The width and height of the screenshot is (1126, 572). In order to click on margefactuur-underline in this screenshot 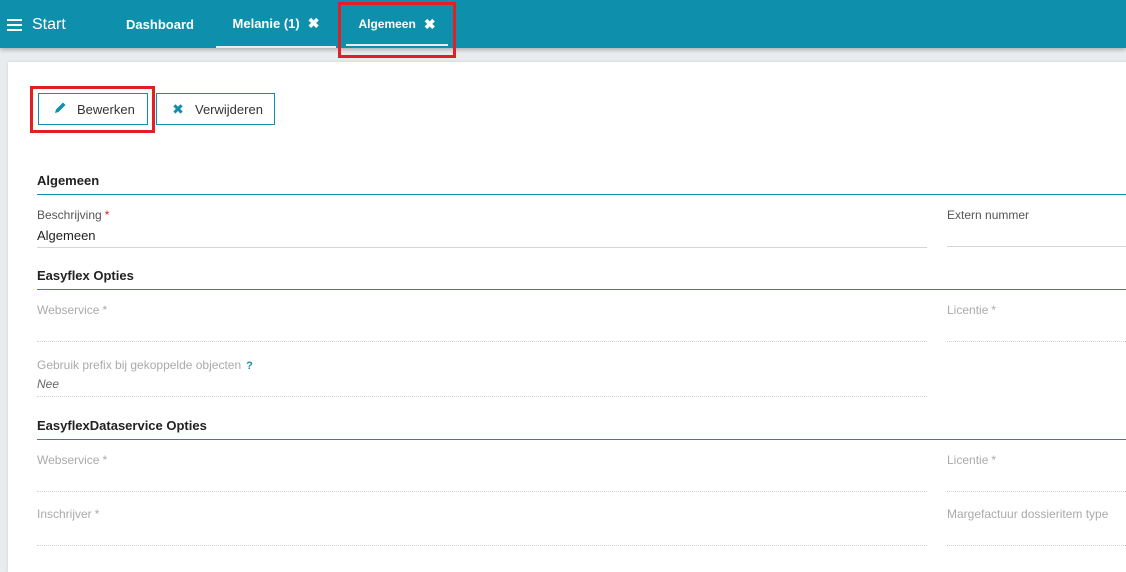, I will do `click(1036, 545)`.